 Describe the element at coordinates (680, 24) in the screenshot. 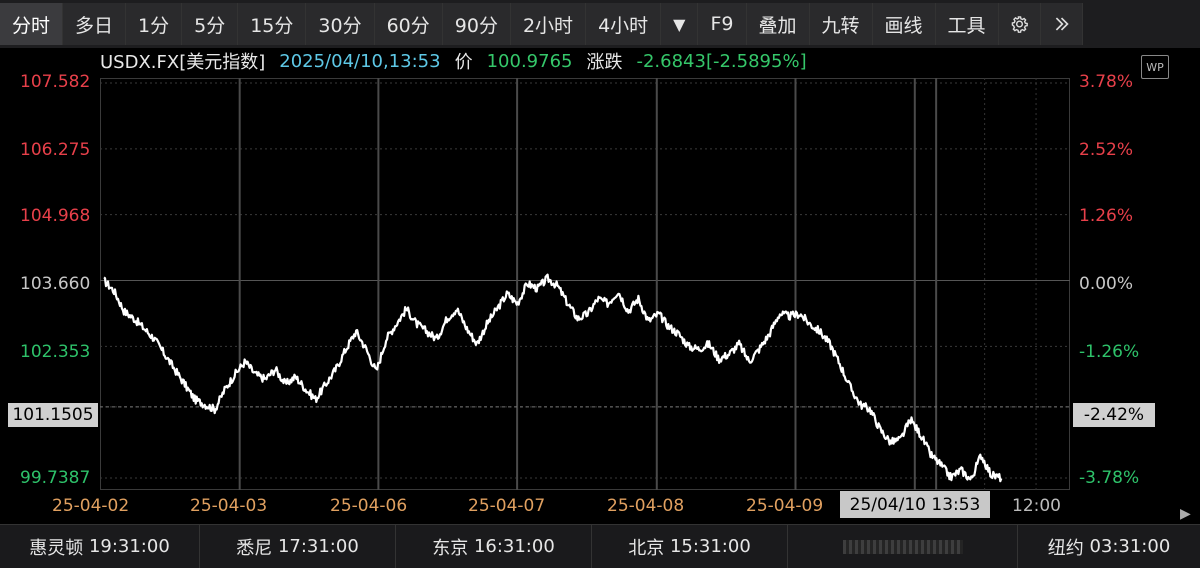

I see `period-dropdown-icon: ▼` at that location.